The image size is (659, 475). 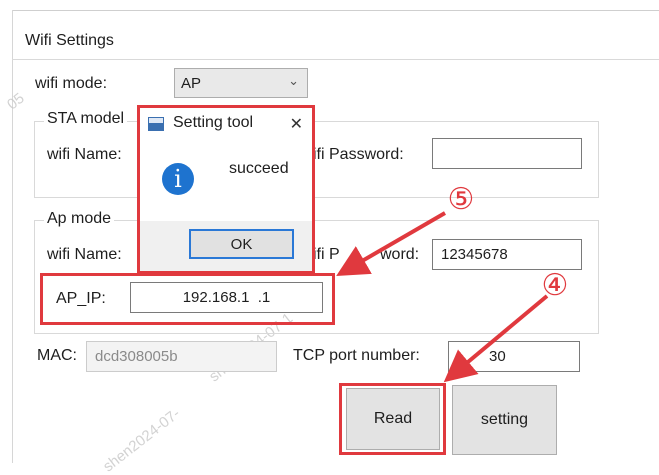 What do you see at coordinates (442, 297) in the screenshot?
I see `annotation-arrows` at bounding box center [442, 297].